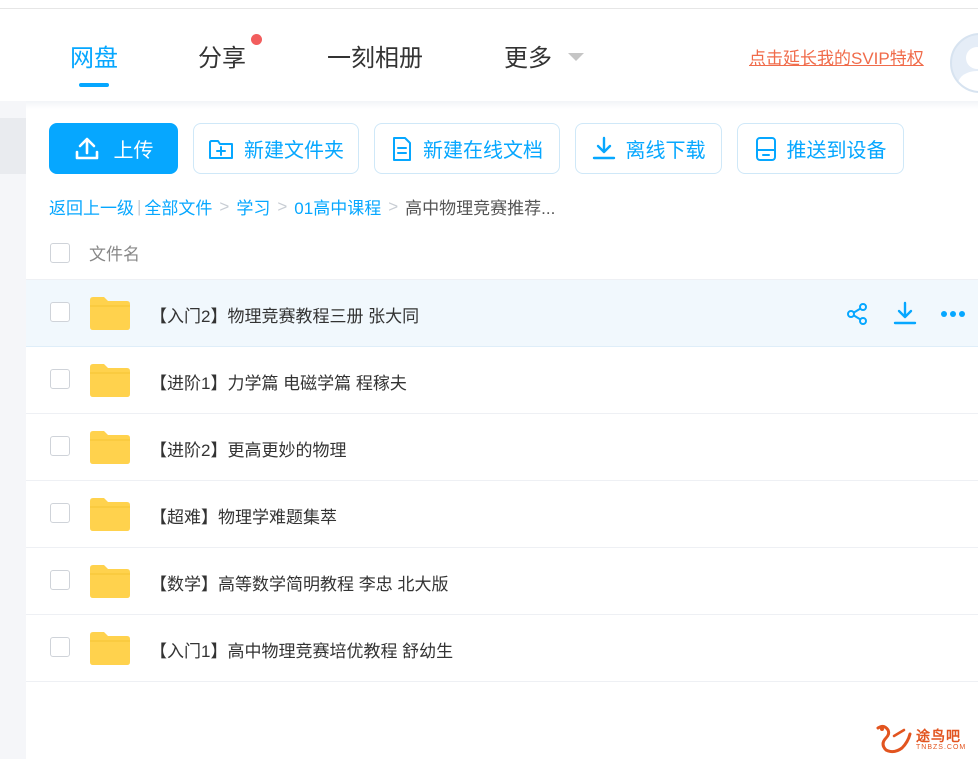 Image resolution: width=978 pixels, height=759 pixels. I want to click on top-nav: 网盘 分享 一刻相册 更多 点击延长我的SVIP特权, so click(489, 55).